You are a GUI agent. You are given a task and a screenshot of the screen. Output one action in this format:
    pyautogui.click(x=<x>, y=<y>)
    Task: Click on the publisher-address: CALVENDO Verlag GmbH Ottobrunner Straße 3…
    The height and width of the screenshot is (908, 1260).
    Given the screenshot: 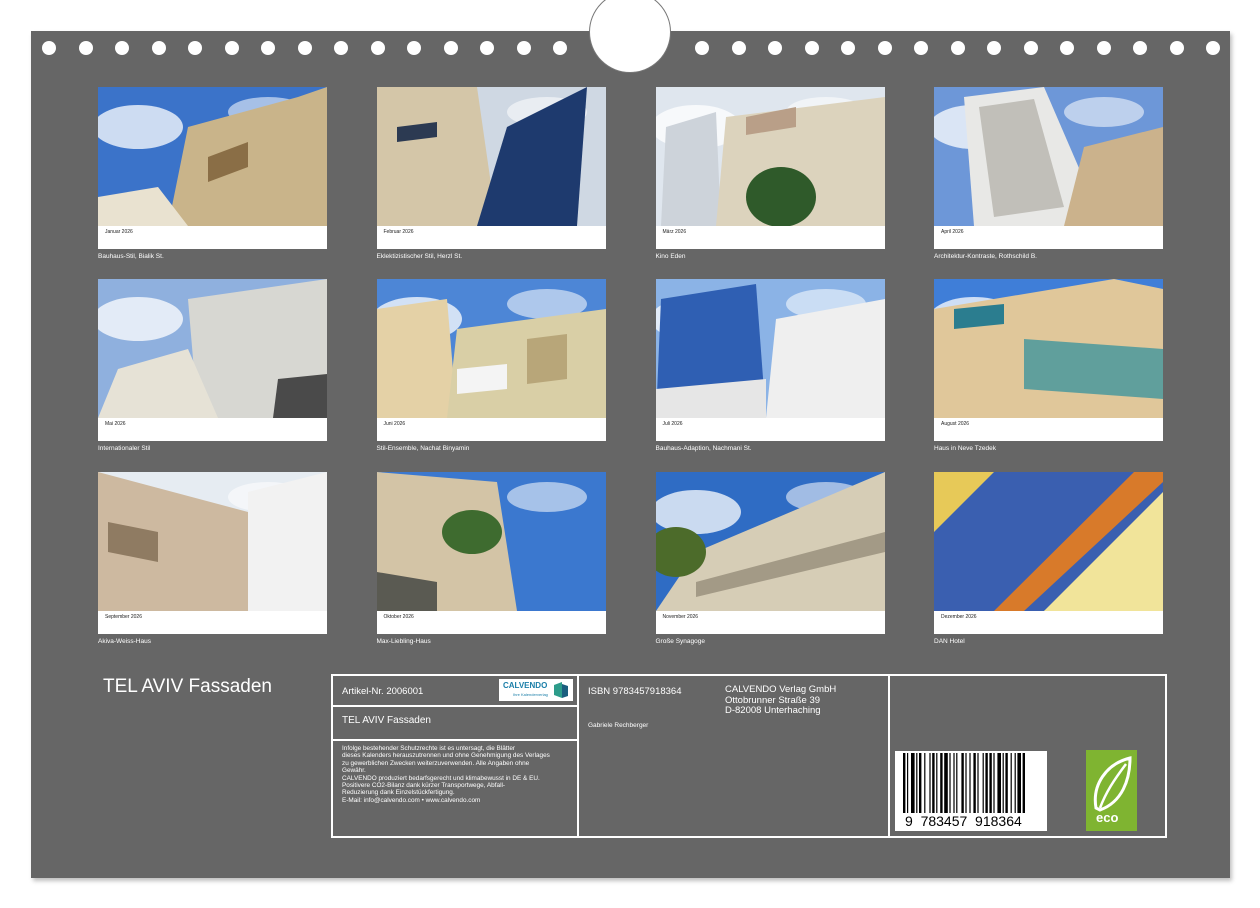 What is the action you would take?
    pyautogui.click(x=781, y=700)
    